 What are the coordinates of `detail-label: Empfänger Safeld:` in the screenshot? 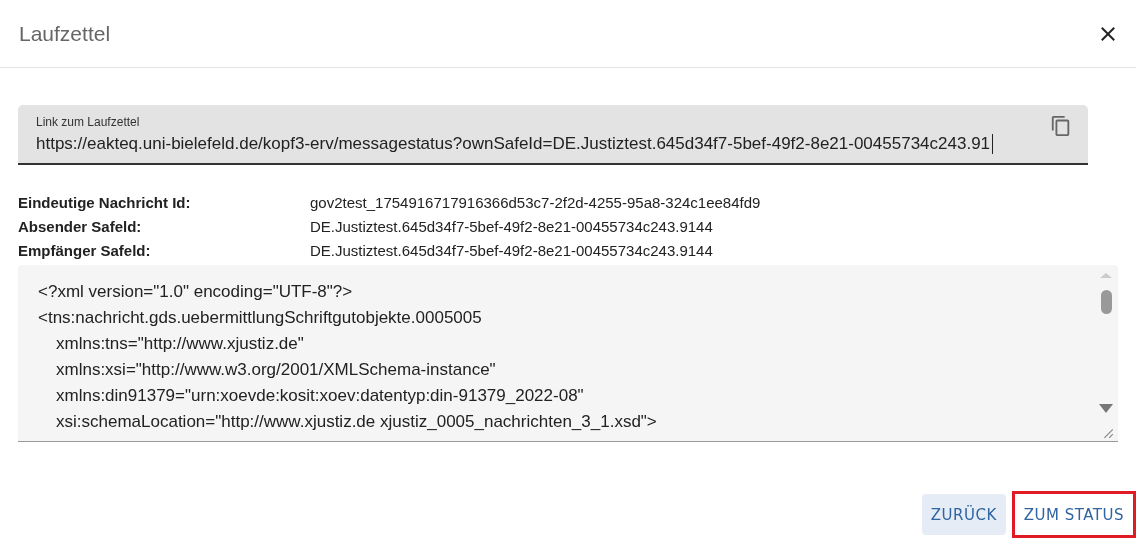 It's located at (84, 251).